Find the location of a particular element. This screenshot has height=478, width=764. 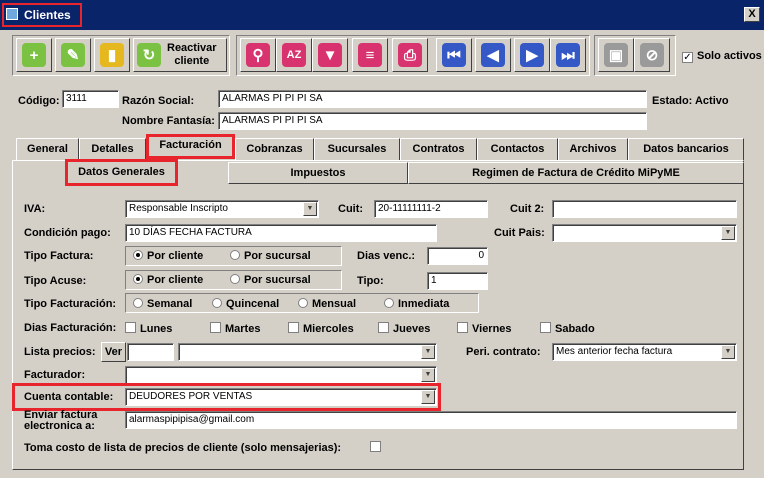

last-record-button: ⏭ is located at coordinates (568, 55).